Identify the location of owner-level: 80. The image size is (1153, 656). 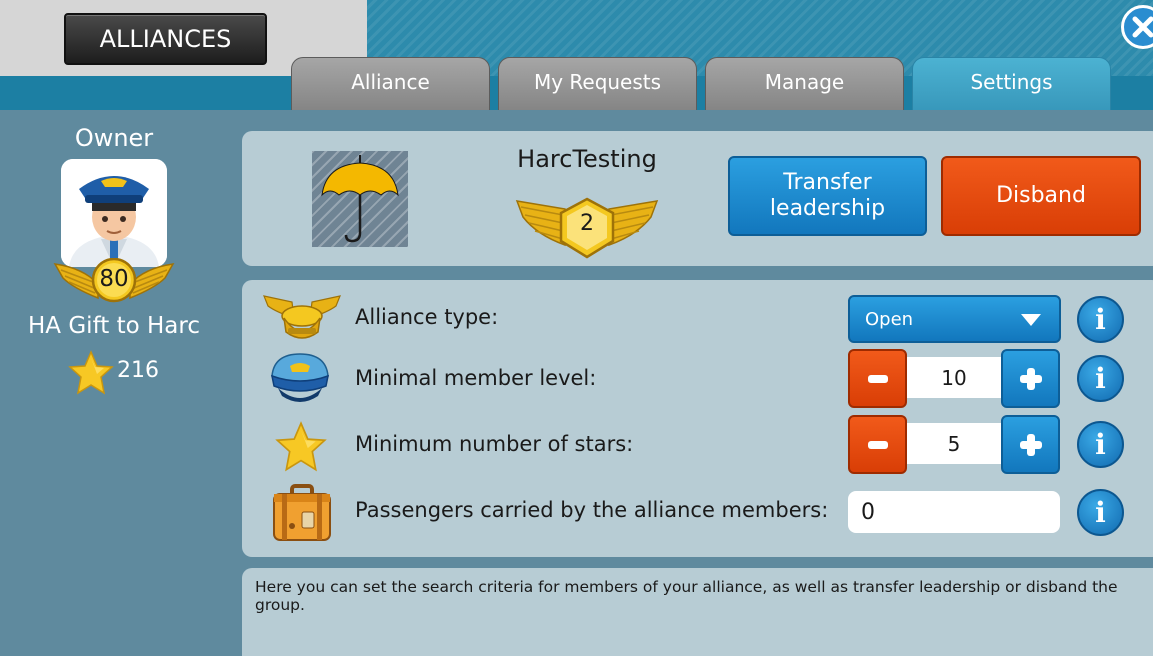
(114, 279).